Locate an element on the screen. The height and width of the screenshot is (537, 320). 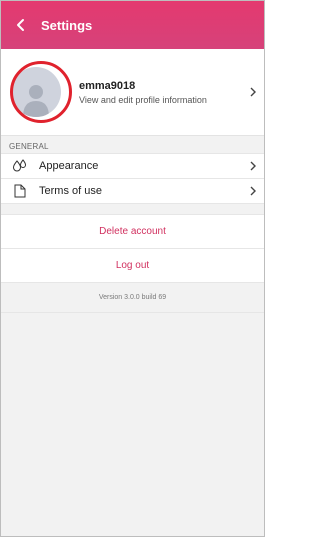
version-text: Version 3.0.0 build 69 is located at coordinates (132, 298).